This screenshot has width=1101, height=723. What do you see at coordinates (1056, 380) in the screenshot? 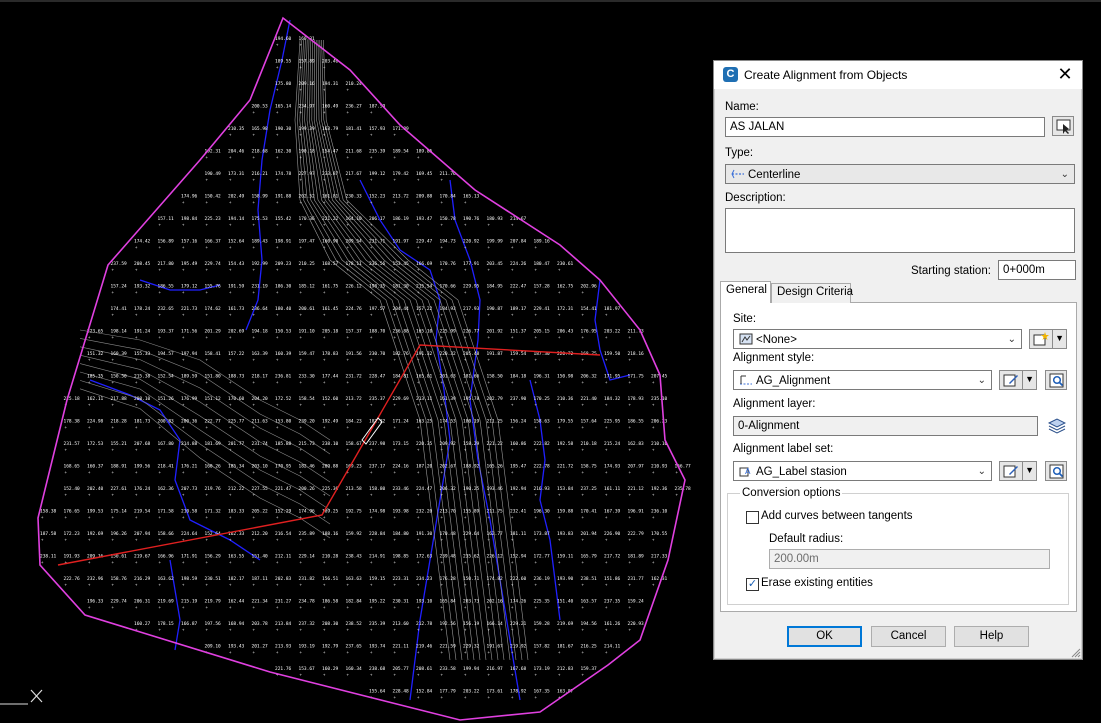
I see `preview-style-button` at bounding box center [1056, 380].